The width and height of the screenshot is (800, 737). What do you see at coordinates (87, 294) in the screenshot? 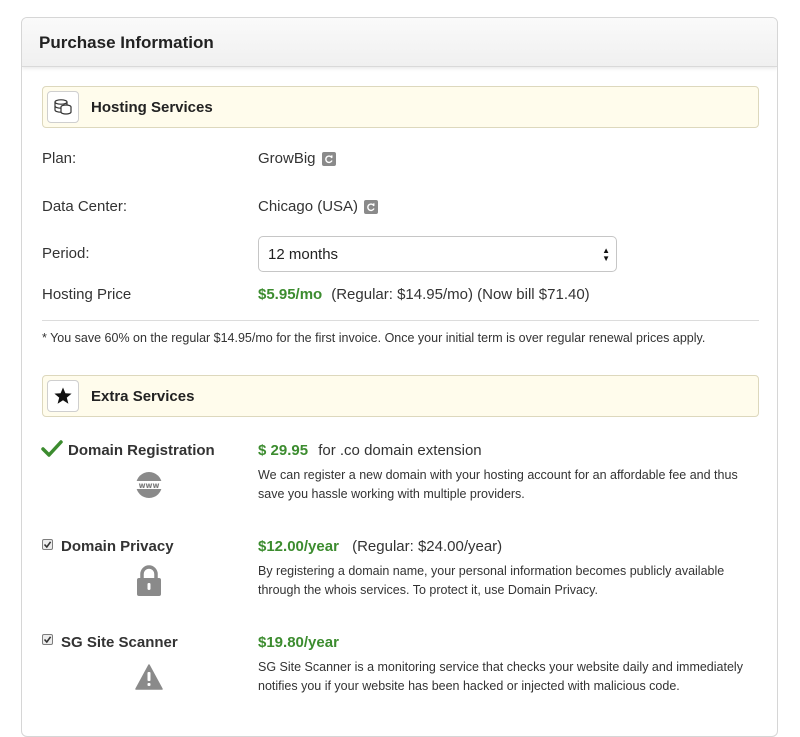
I see `hosting-price-label: Hosting Price` at bounding box center [87, 294].